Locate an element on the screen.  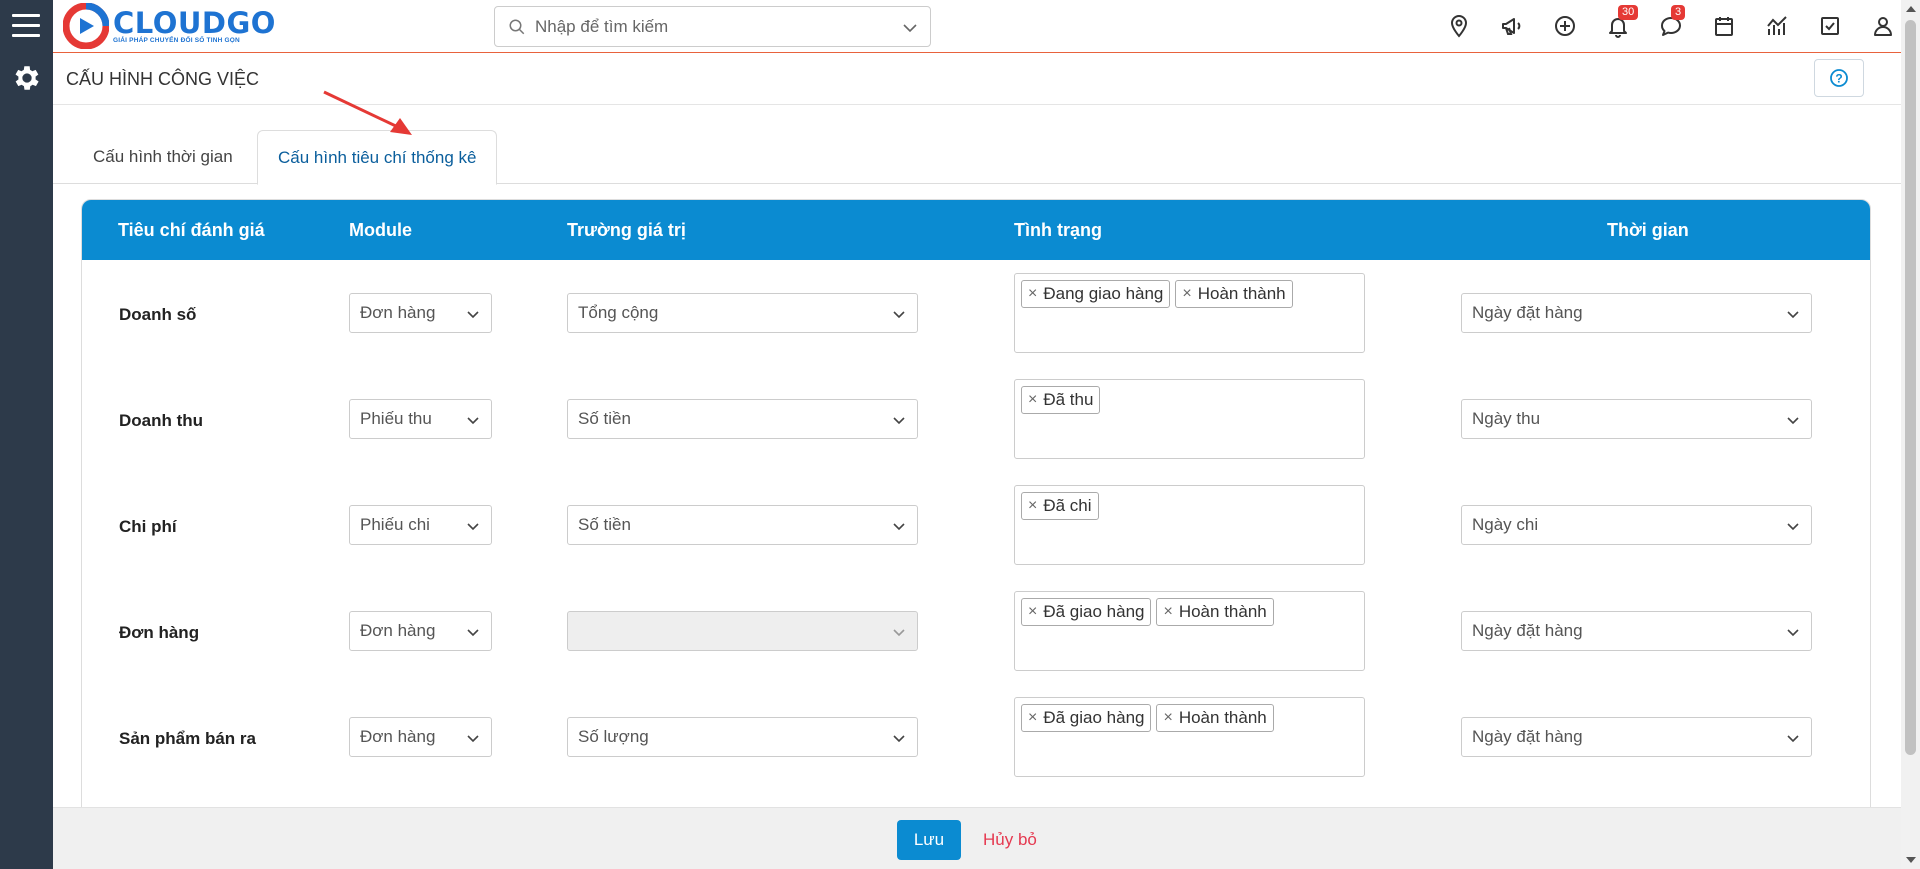
criteria-label: Doanh thu is located at coordinates (161, 420).